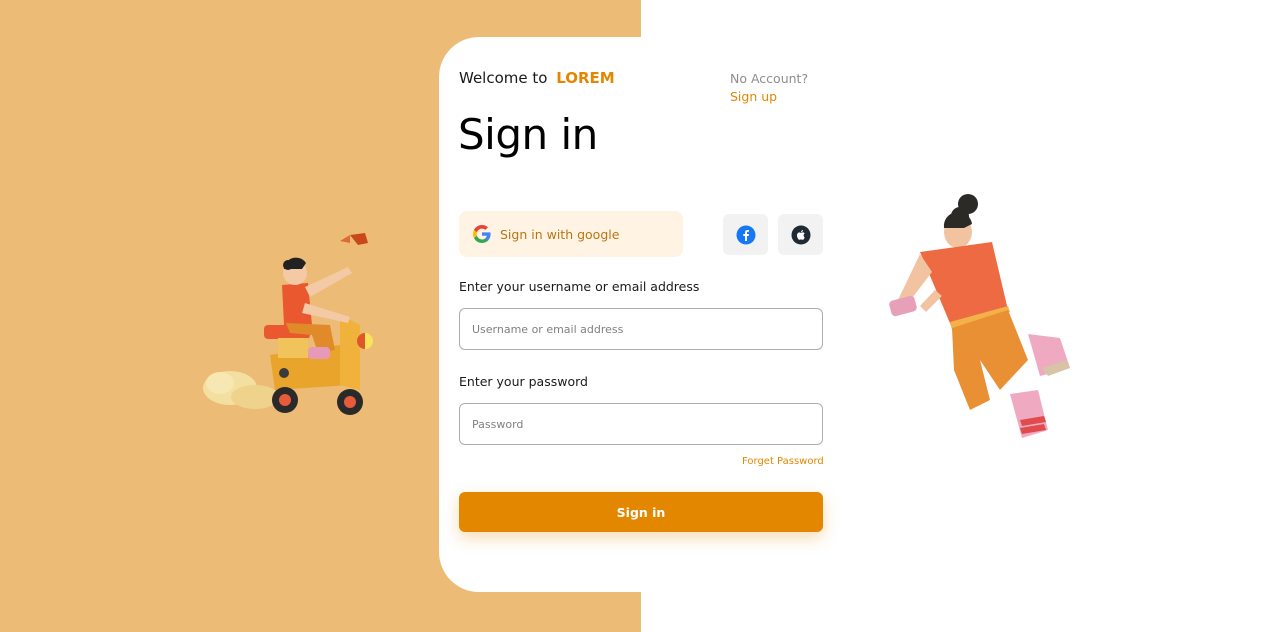 Image resolution: width=1287 pixels, height=632 pixels. What do you see at coordinates (641, 424) in the screenshot?
I see `password-input` at bounding box center [641, 424].